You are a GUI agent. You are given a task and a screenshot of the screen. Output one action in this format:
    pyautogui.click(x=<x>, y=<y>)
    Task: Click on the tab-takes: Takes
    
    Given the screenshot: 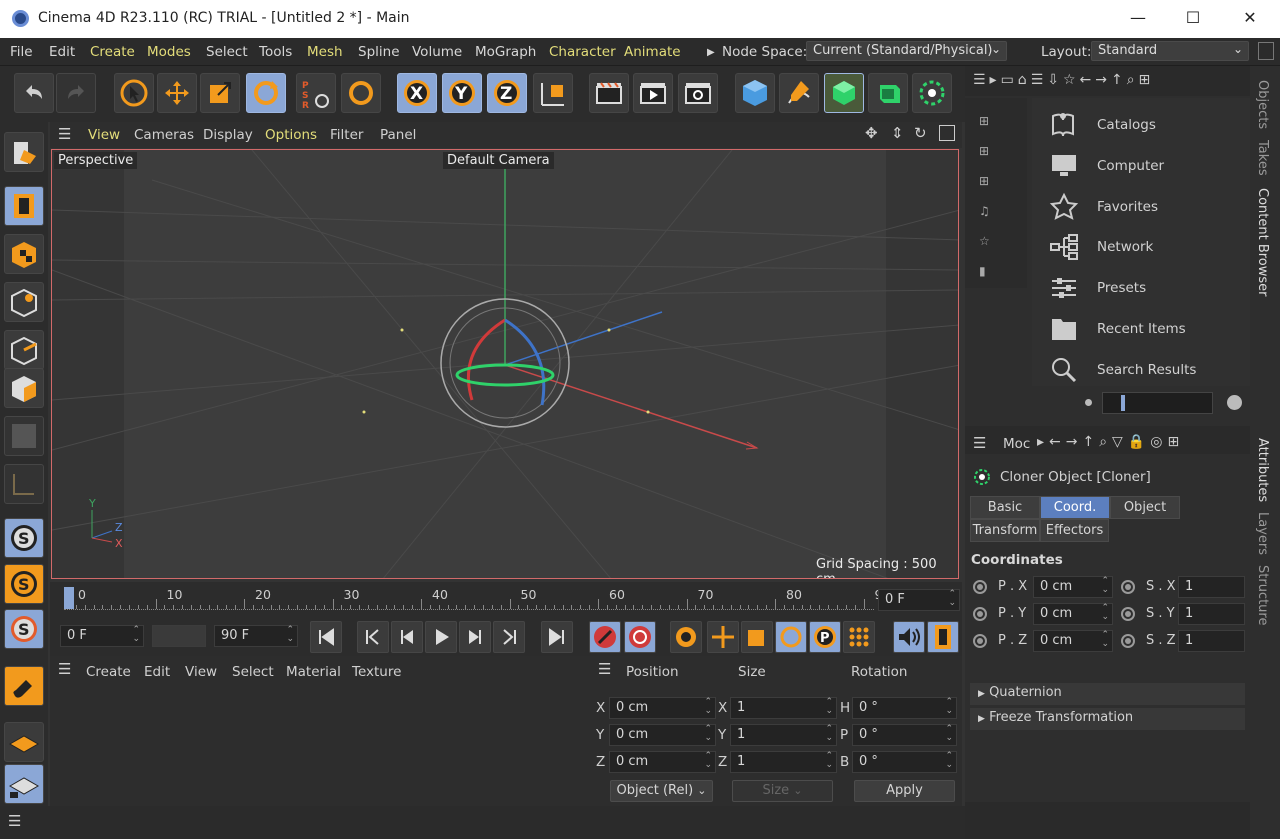 What is the action you would take?
    pyautogui.click(x=1262, y=158)
    